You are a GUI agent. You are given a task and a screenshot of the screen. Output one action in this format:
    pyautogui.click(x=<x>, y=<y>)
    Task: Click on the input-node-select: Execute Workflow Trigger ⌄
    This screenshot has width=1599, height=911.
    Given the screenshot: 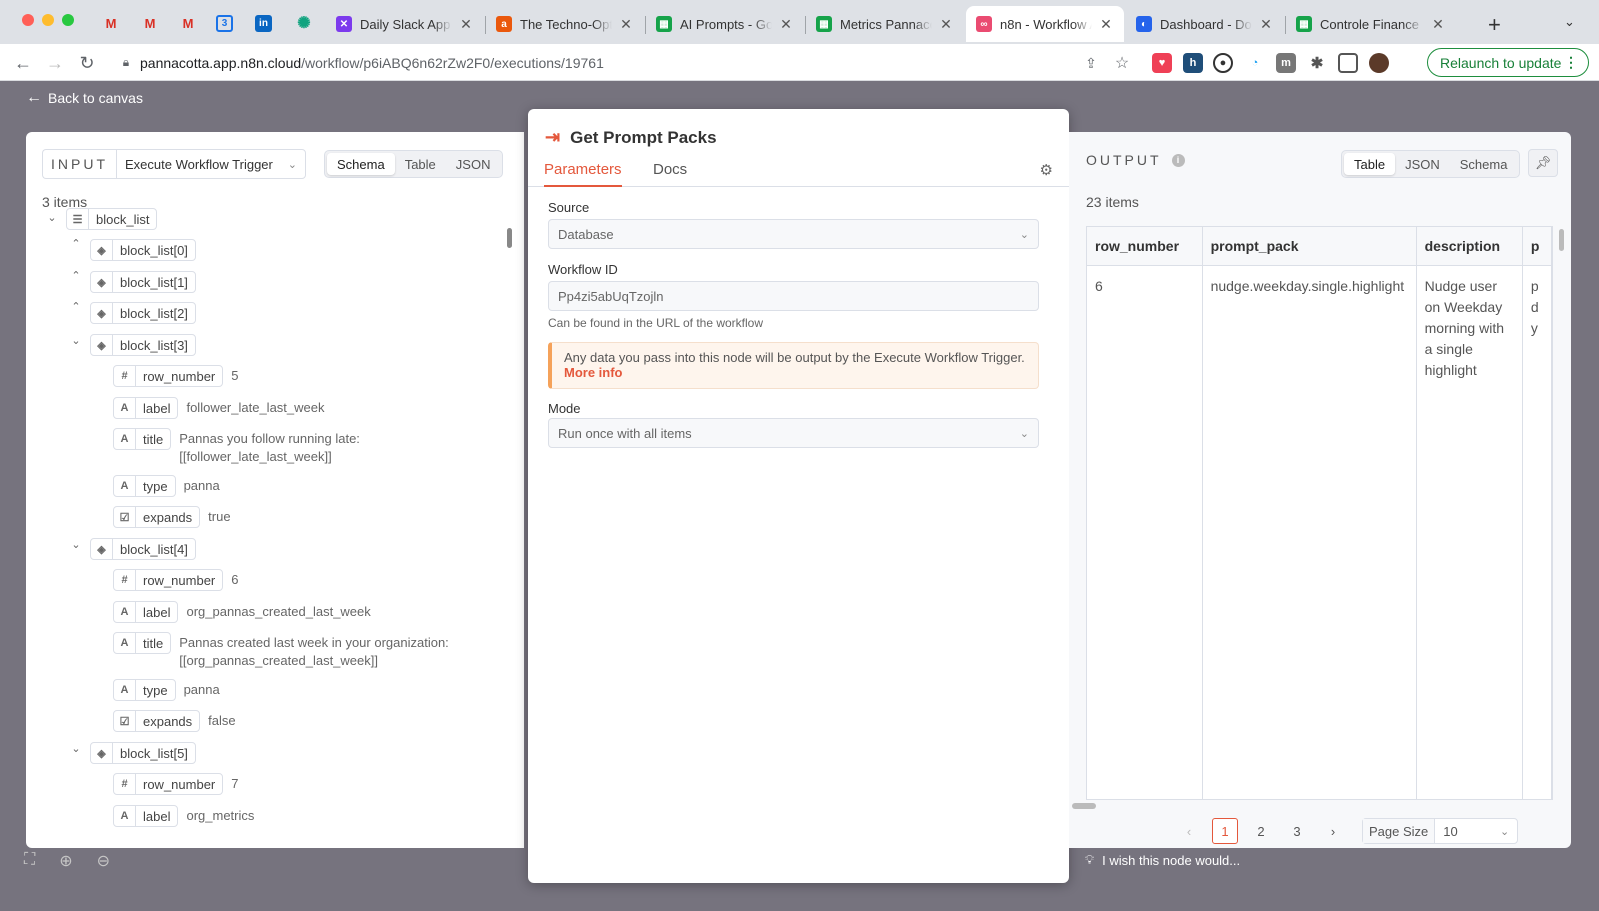 What is the action you would take?
    pyautogui.click(x=211, y=164)
    